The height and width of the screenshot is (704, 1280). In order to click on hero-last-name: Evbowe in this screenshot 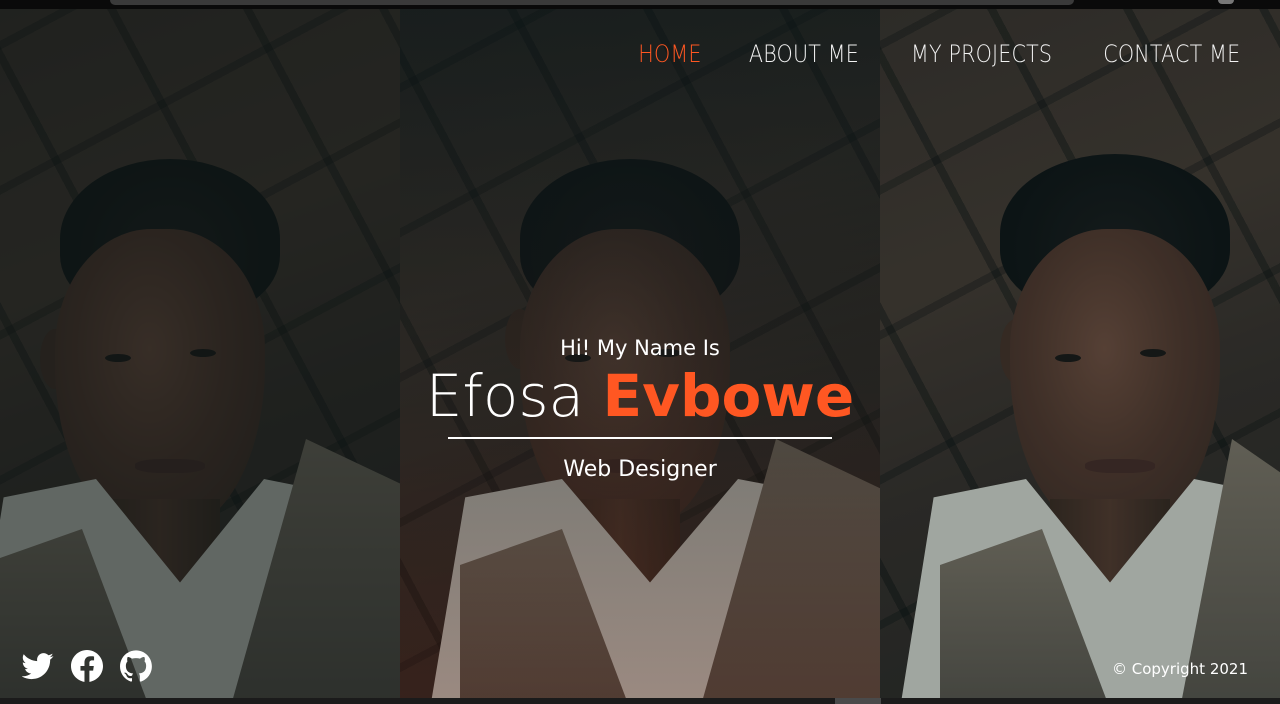, I will do `click(728, 396)`.